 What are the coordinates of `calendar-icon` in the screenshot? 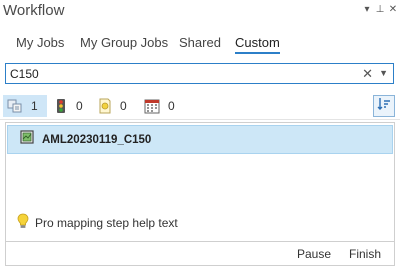 It's located at (152, 106).